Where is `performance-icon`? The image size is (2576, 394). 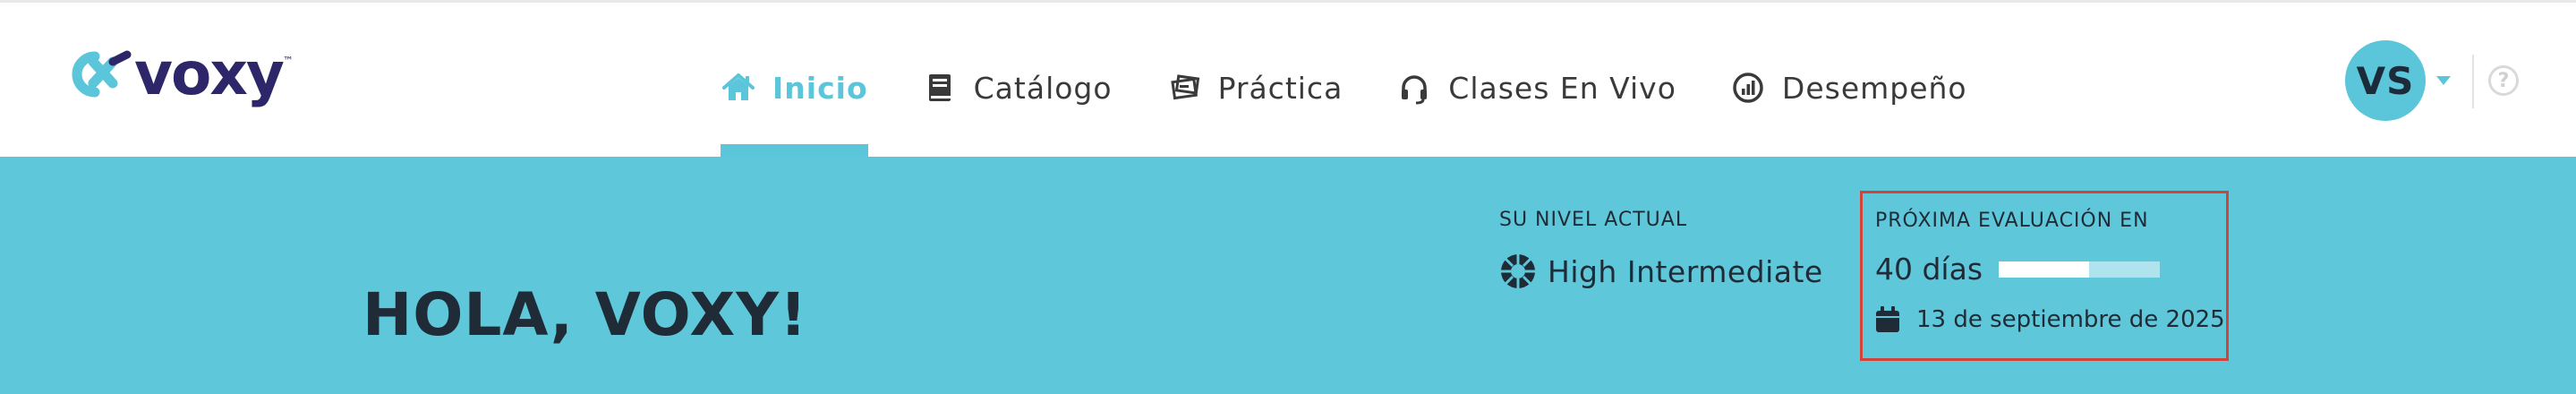
performance-icon is located at coordinates (1748, 88).